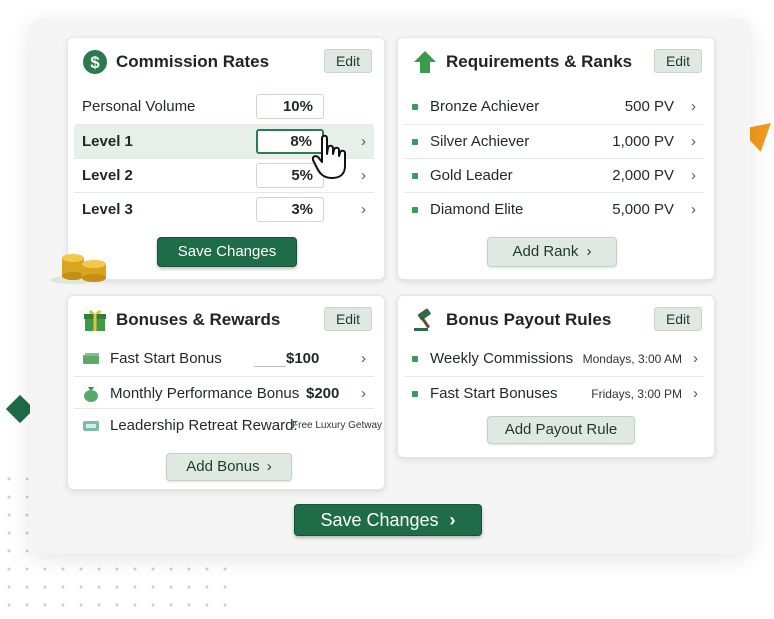 The width and height of the screenshot is (774, 619). I want to click on money-bag-icon, so click(91, 394).